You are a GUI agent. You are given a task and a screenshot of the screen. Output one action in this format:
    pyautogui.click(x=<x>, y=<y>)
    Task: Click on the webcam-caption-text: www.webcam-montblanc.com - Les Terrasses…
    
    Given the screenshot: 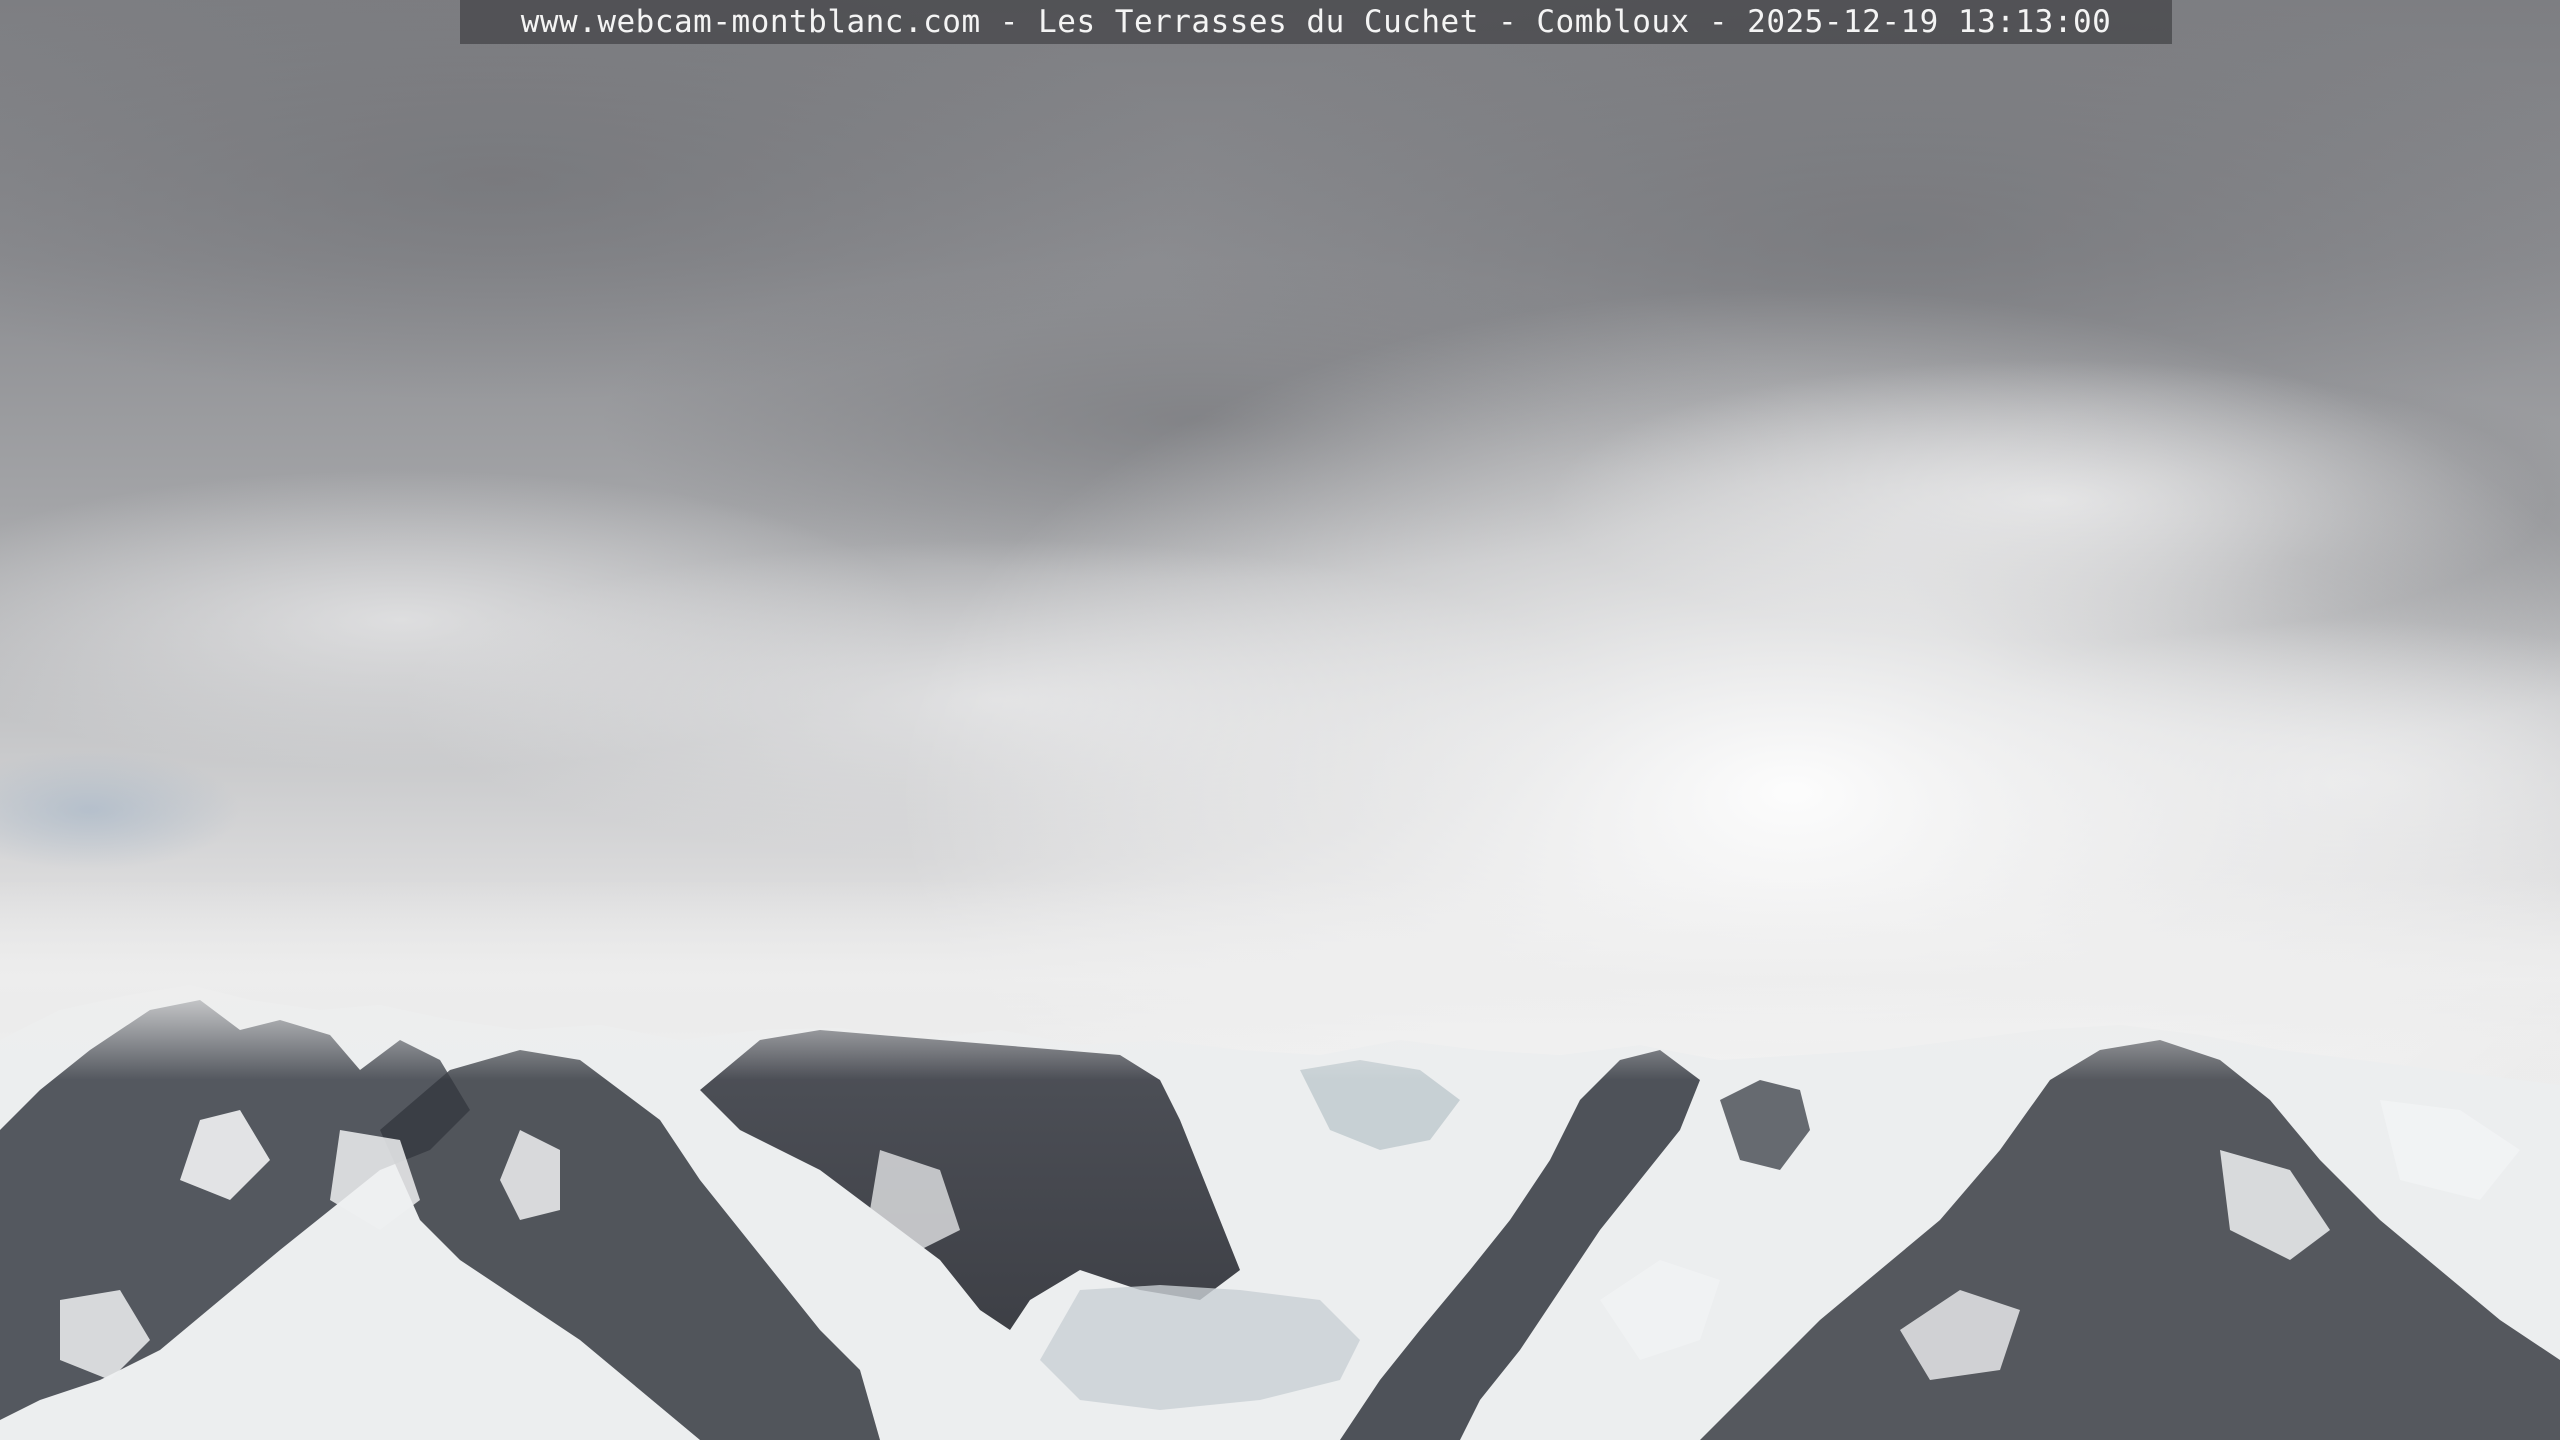 What is the action you would take?
    pyautogui.click(x=1316, y=22)
    